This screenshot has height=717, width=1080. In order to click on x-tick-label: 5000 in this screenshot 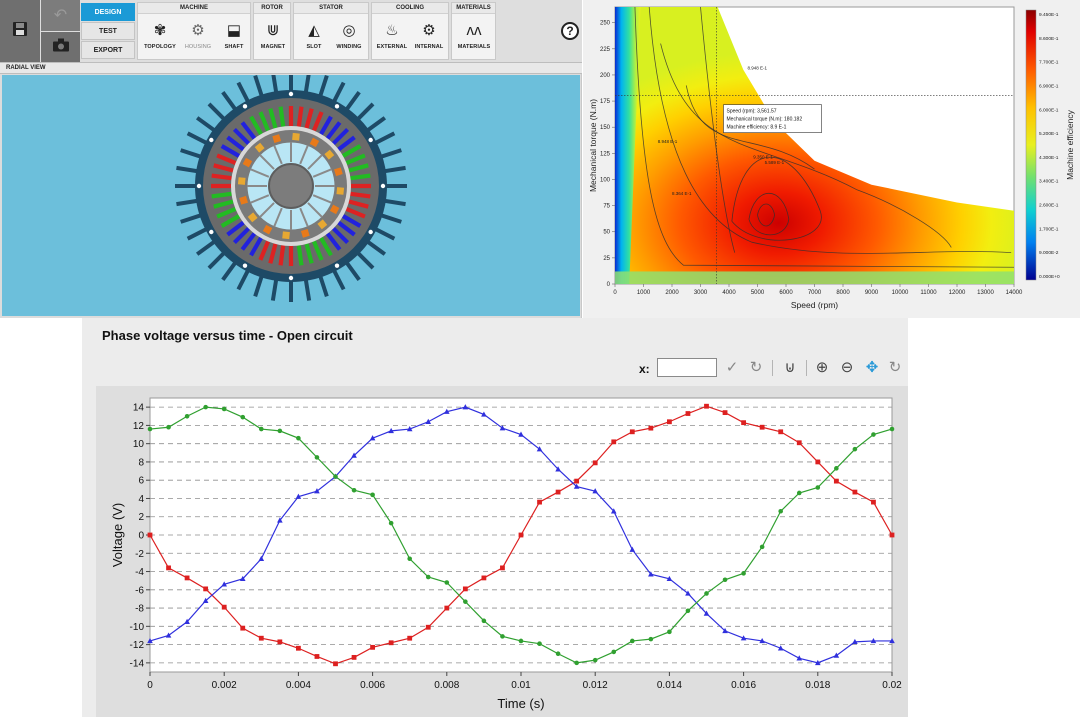, I will do `click(758, 293)`.